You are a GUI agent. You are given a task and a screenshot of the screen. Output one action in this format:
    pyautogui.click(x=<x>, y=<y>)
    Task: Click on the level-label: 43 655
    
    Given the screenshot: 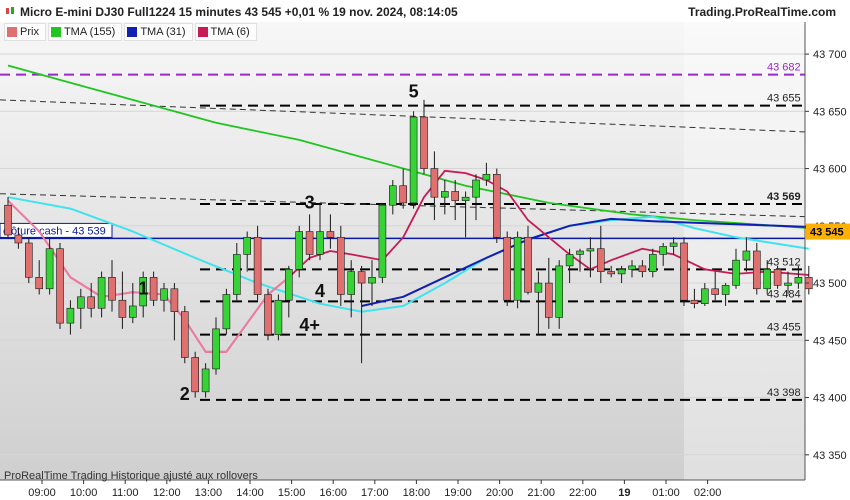 What is the action you would take?
    pyautogui.click(x=784, y=99)
    